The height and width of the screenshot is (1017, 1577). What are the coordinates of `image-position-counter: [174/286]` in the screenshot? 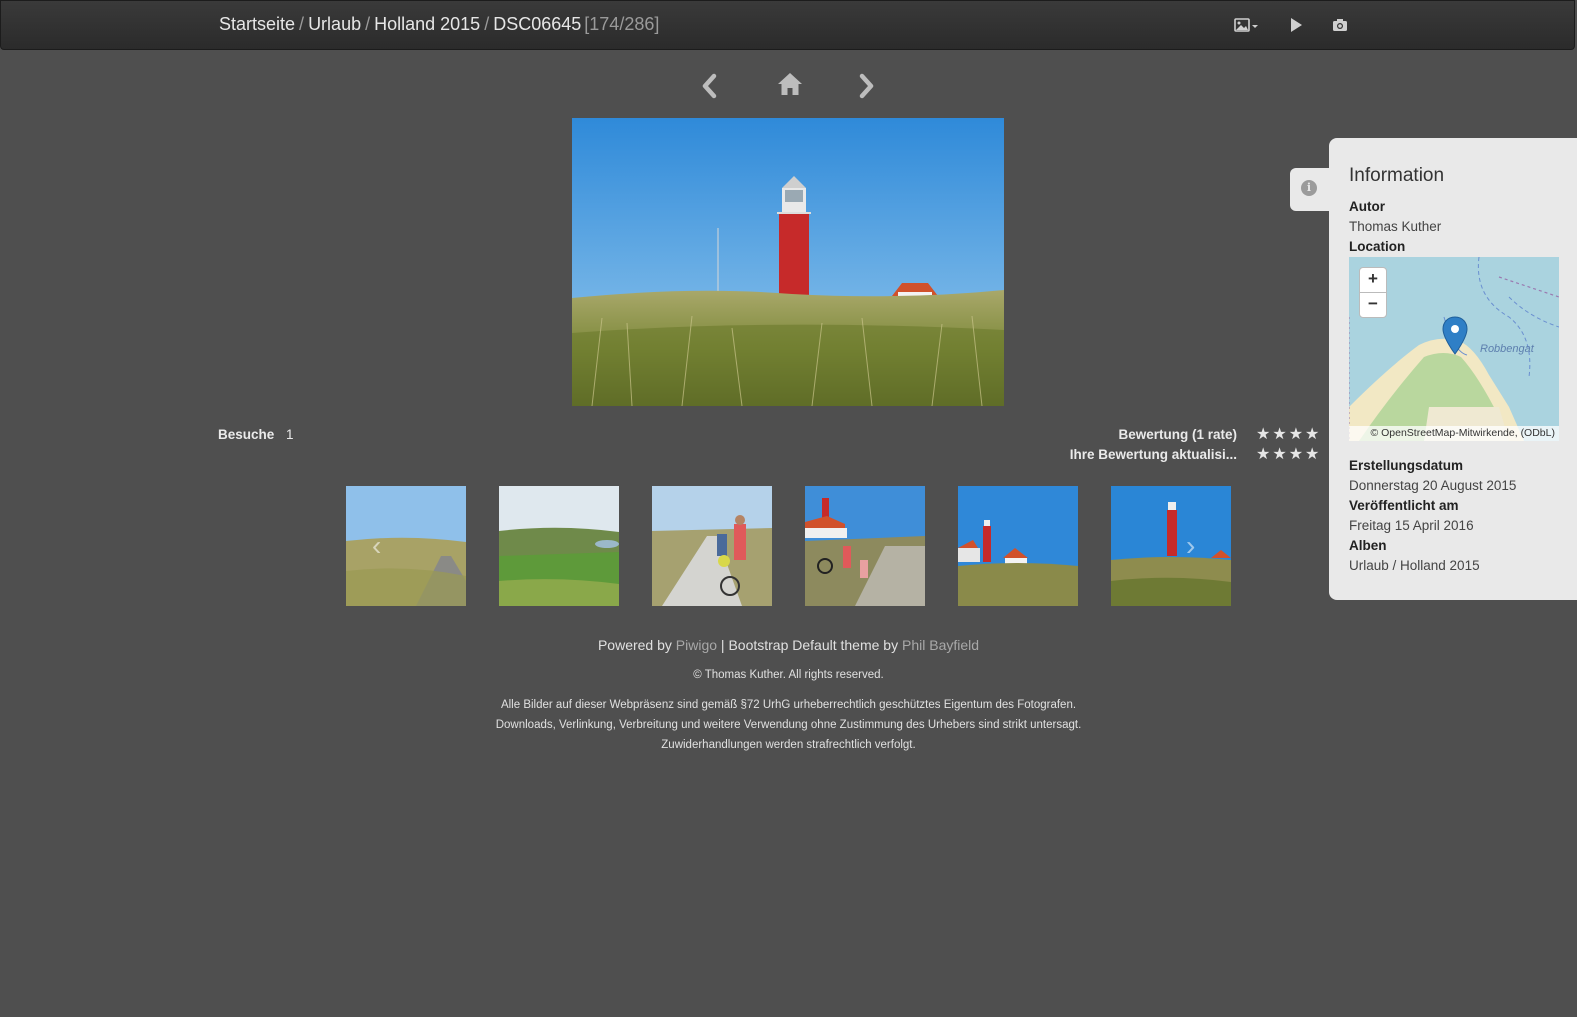 It's located at (622, 24).